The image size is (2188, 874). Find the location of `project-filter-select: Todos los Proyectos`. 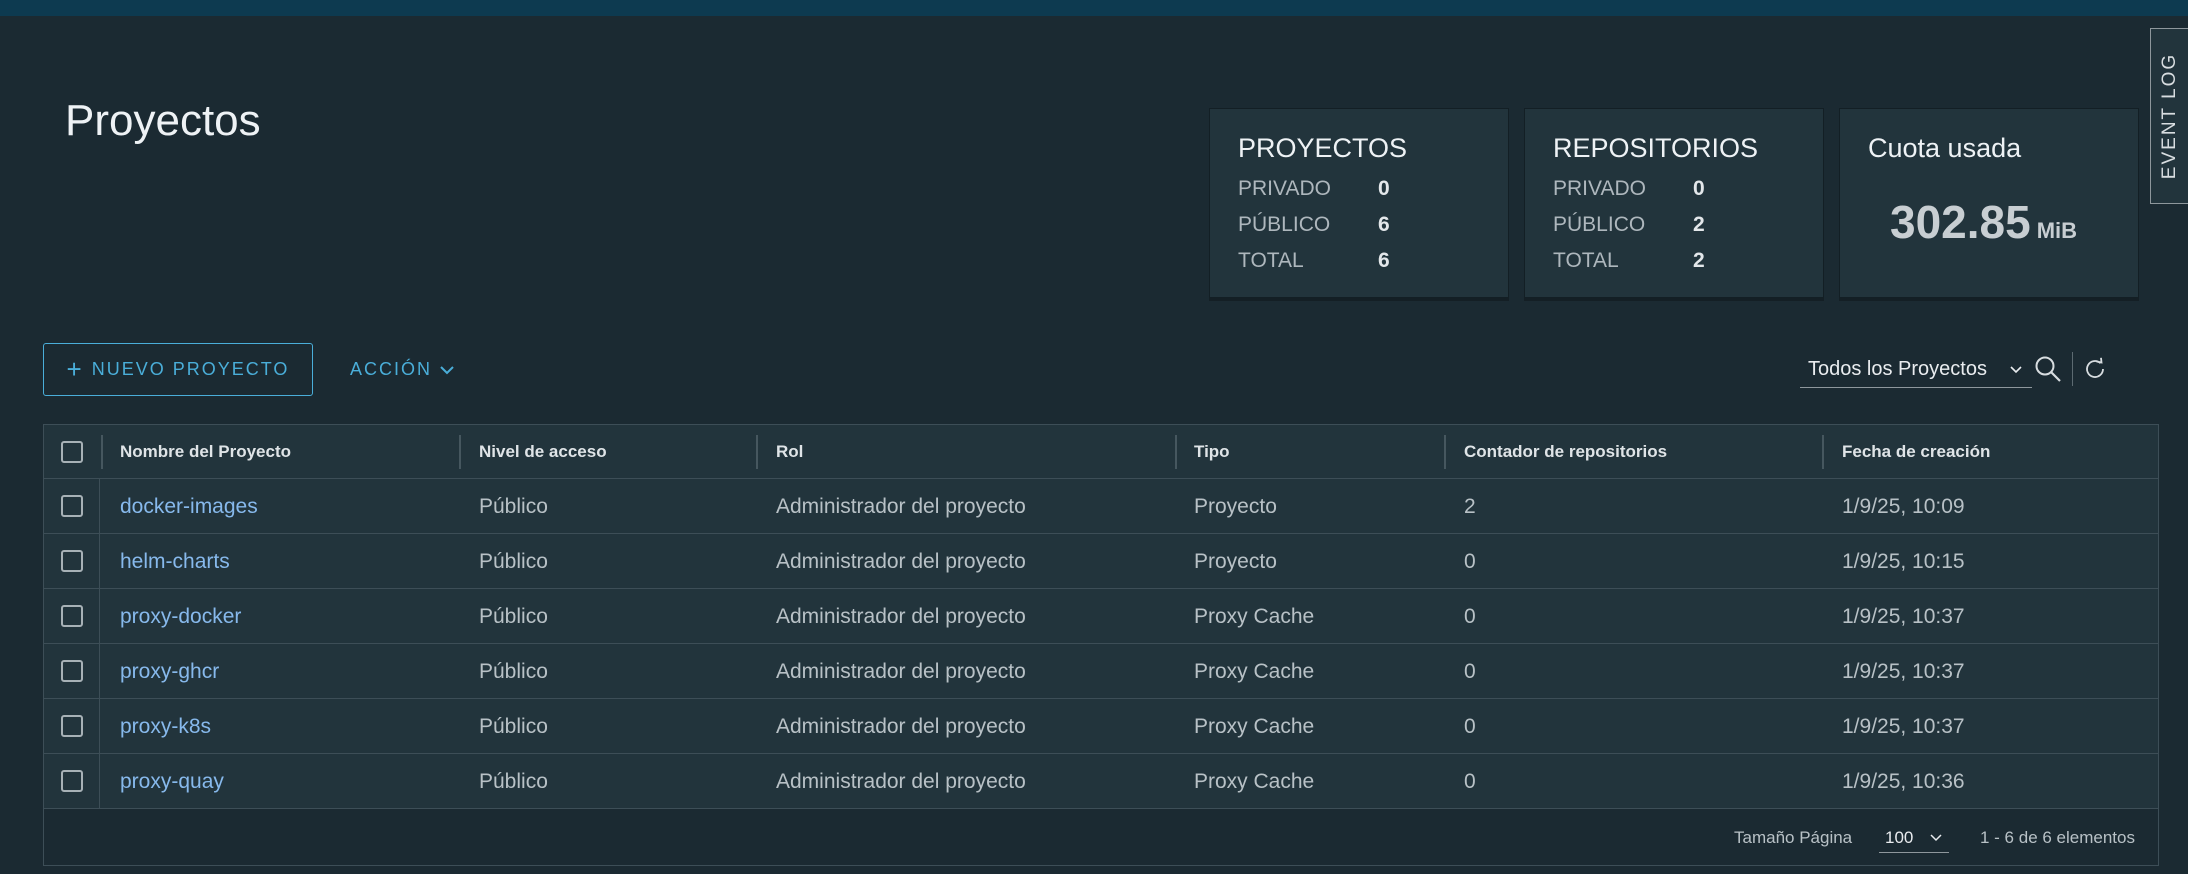

project-filter-select: Todos los Proyectos is located at coordinates (1916, 370).